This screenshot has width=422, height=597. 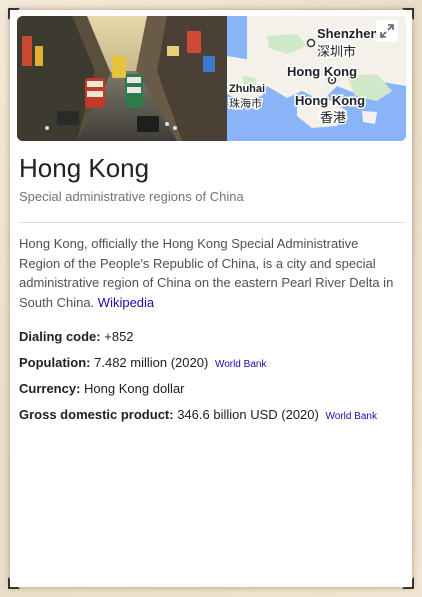 I want to click on map-label-shenzhen-zh: 深圳市, so click(x=336, y=52).